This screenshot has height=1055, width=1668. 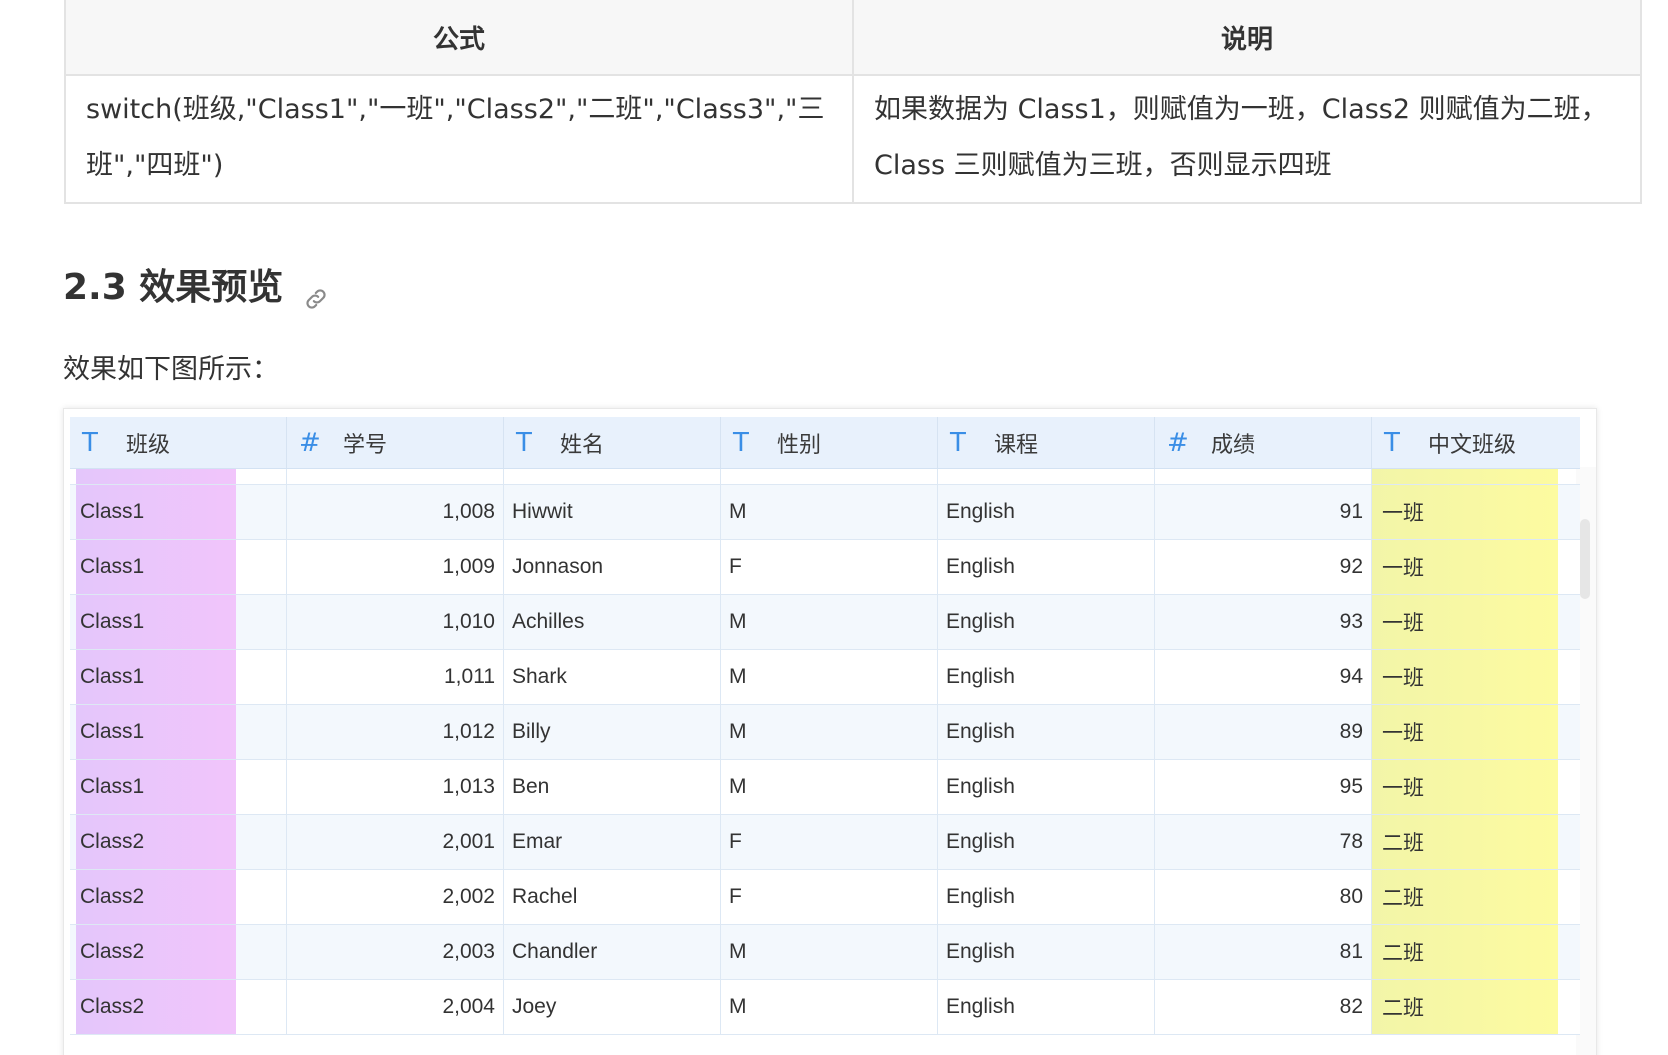 What do you see at coordinates (1046, 442) in the screenshot?
I see `column-header-course: T 课程` at bounding box center [1046, 442].